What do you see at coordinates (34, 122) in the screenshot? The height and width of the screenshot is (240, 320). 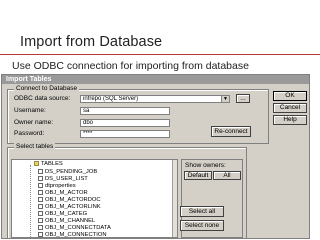 I see `owner-name-label: Owner name:` at bounding box center [34, 122].